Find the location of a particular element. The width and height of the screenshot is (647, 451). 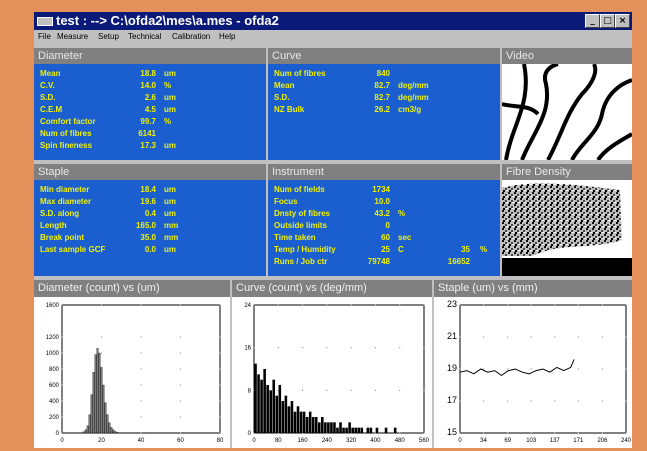

fibre-density-image is located at coordinates (567, 228).